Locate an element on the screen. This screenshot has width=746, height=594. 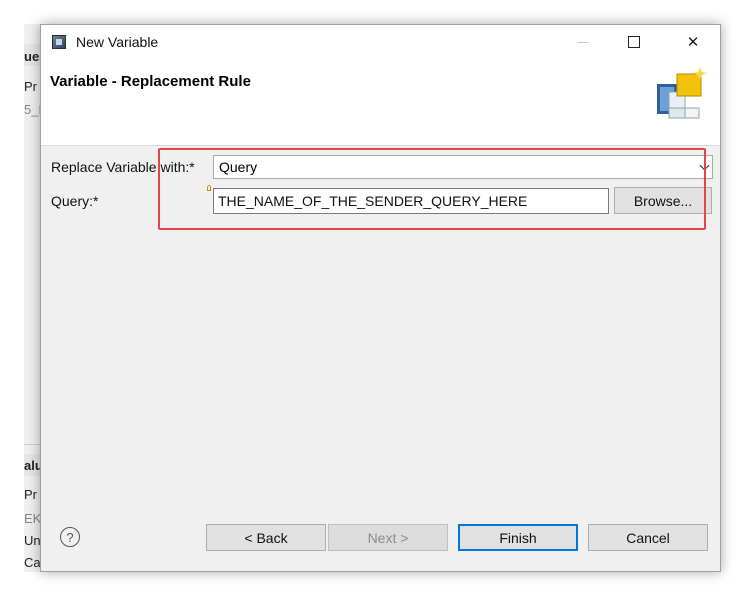
background-divider is located at coordinates (32, 444).